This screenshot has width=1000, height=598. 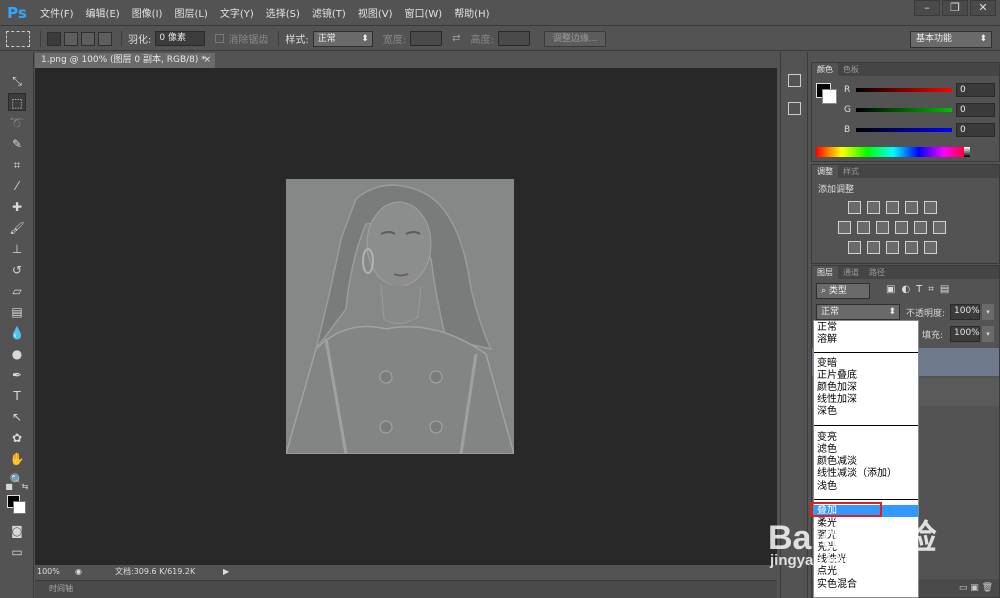 I want to click on delete-layer-icon: 🗑, so click(x=987, y=588).